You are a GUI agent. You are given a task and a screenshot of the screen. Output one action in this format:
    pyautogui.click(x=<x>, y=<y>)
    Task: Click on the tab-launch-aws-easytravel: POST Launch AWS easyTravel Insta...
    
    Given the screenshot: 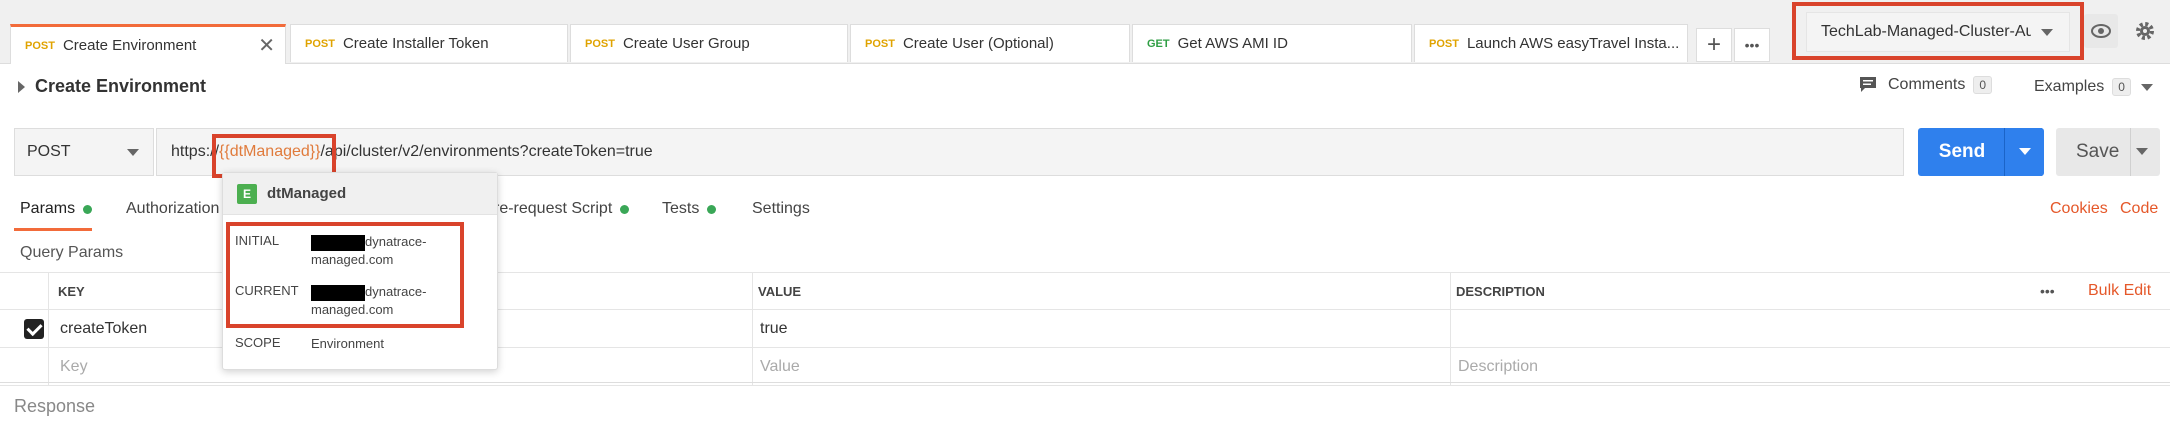 What is the action you would take?
    pyautogui.click(x=1551, y=43)
    